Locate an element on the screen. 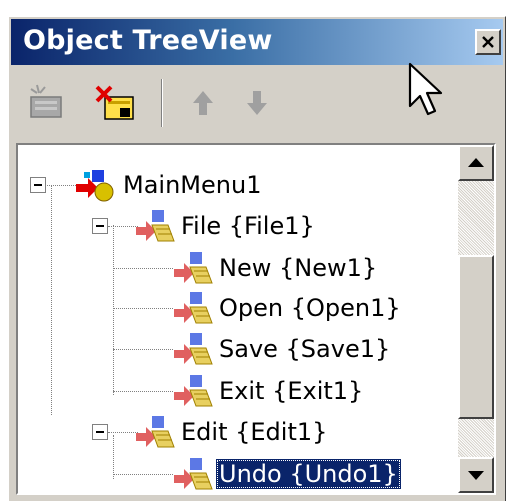 The height and width of the screenshot is (501, 512). scroll-up-button is located at coordinates (476, 163).